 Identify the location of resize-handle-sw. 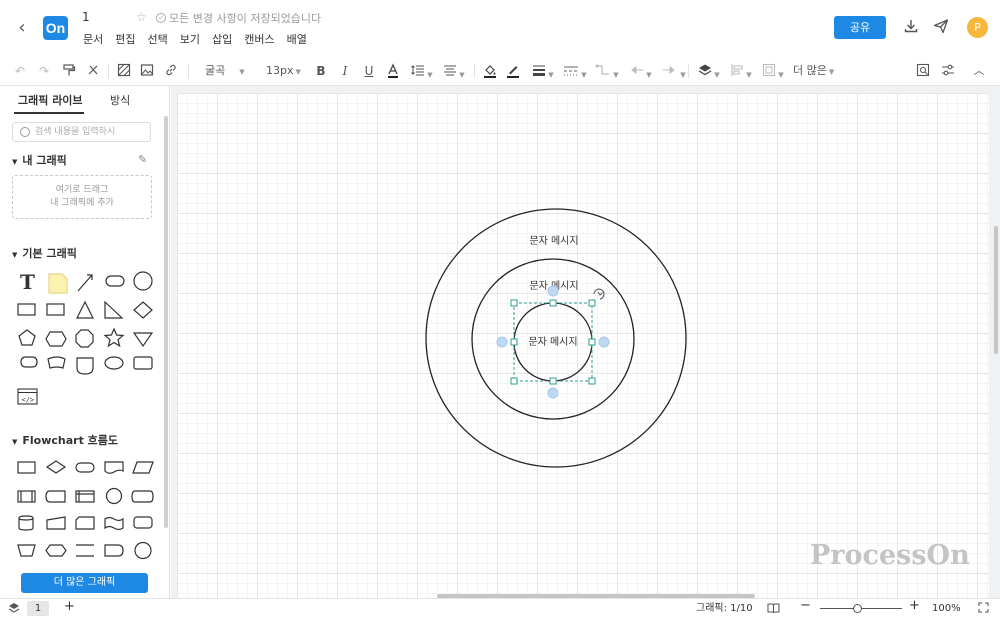
(514, 381).